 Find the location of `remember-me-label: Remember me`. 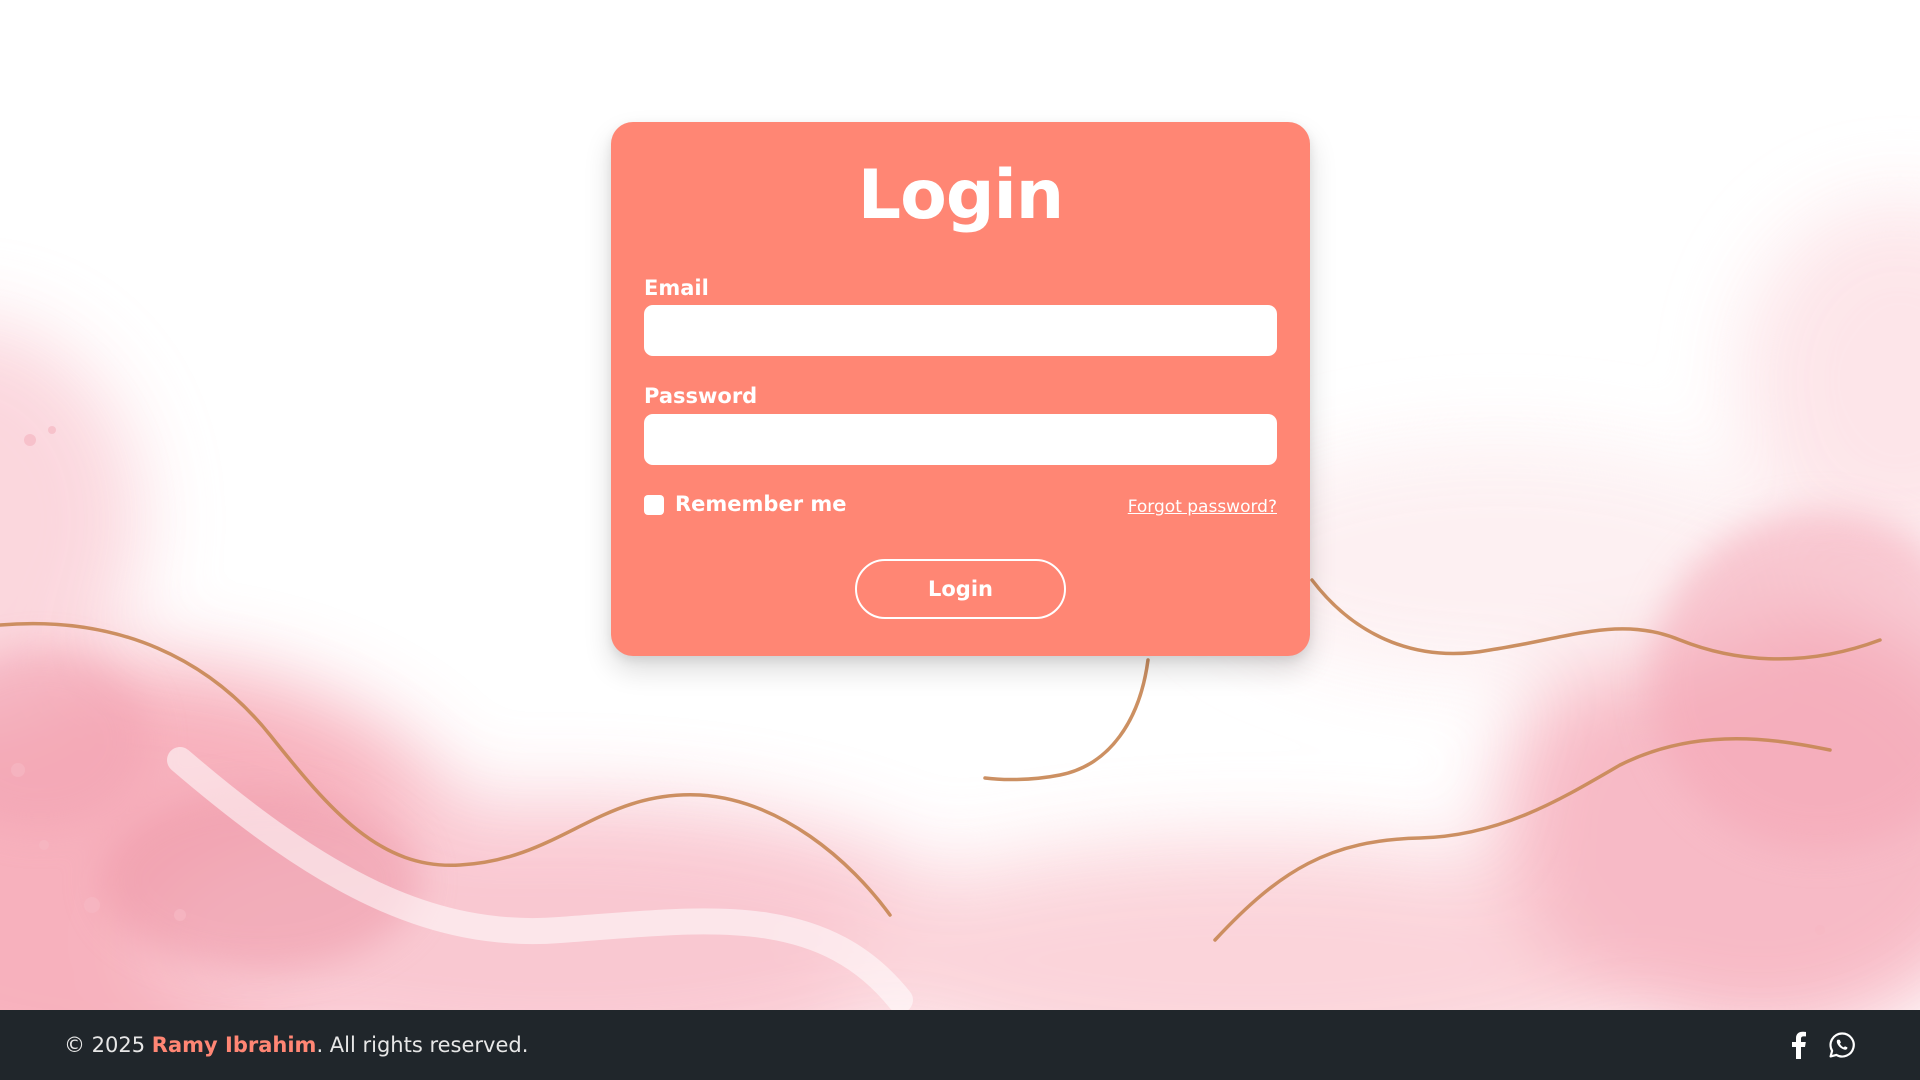

remember-me-label: Remember me is located at coordinates (761, 504).